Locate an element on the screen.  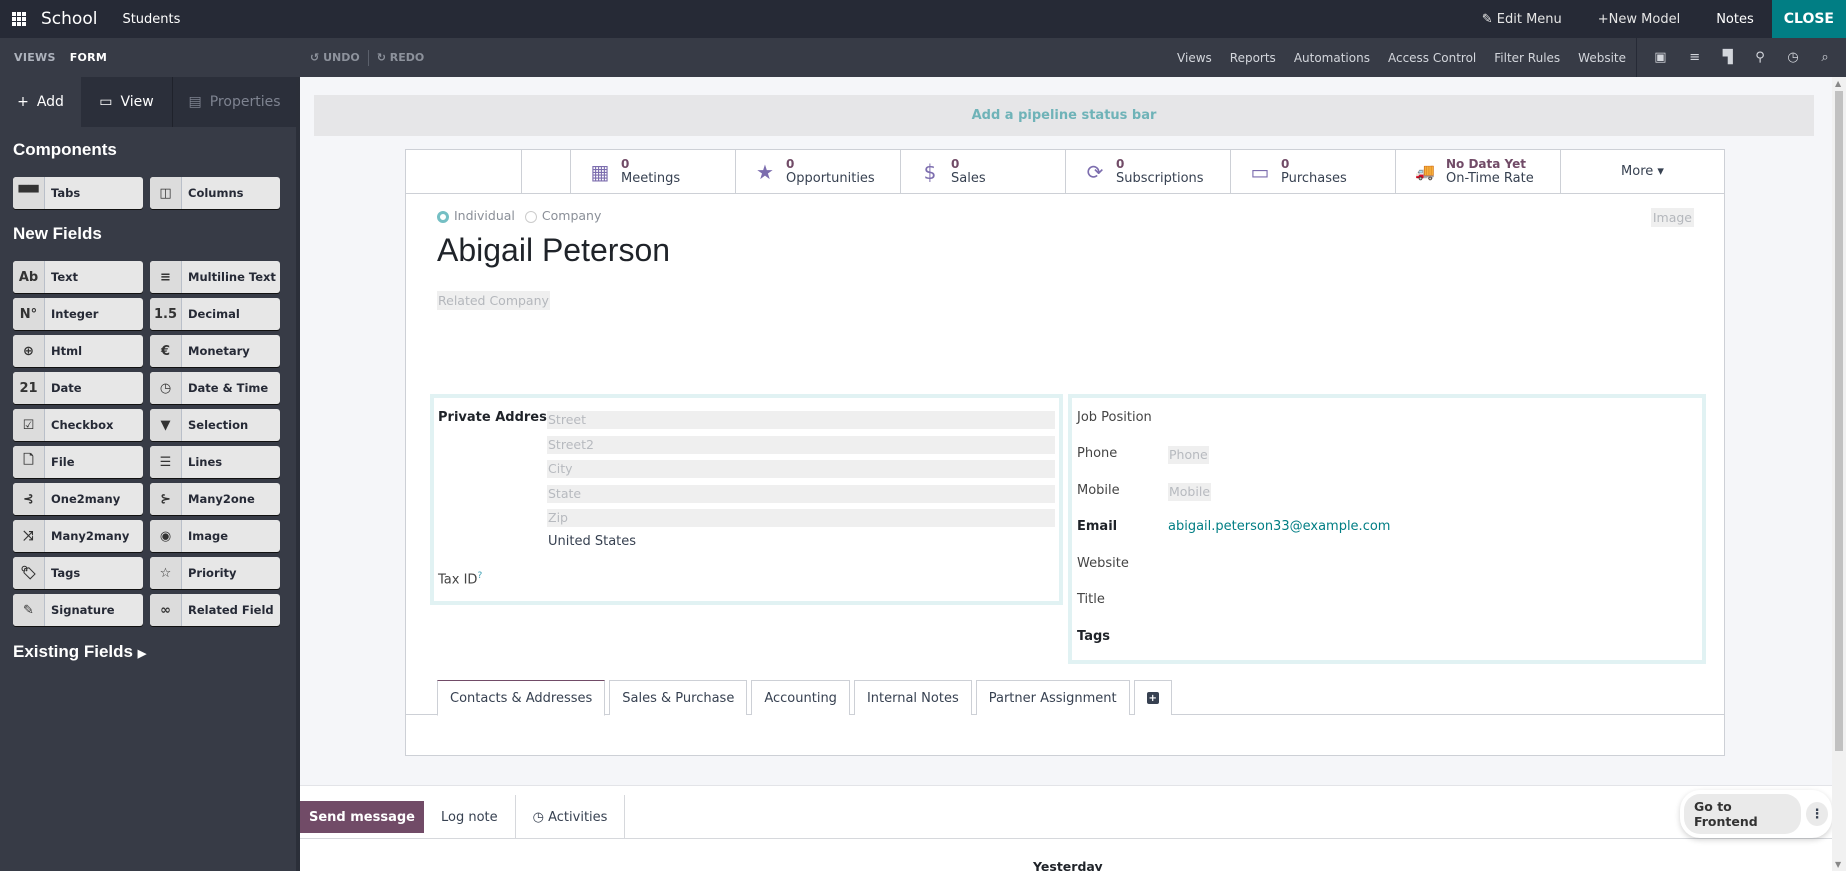
stat-on-time-rate: 🚚 No Data Yet On-Time Rate is located at coordinates (1478, 171).